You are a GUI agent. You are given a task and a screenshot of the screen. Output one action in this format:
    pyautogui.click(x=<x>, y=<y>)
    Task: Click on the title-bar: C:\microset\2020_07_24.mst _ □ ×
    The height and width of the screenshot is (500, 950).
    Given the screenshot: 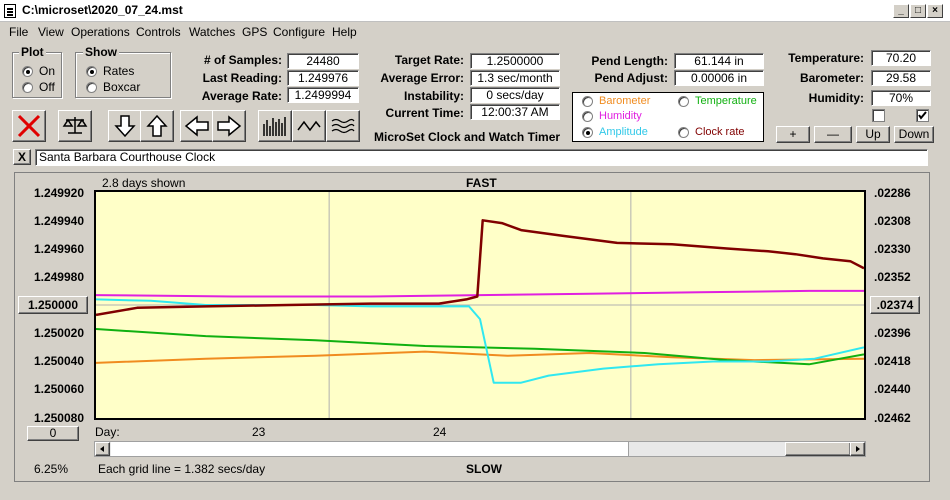 What is the action you would take?
    pyautogui.click(x=475, y=11)
    